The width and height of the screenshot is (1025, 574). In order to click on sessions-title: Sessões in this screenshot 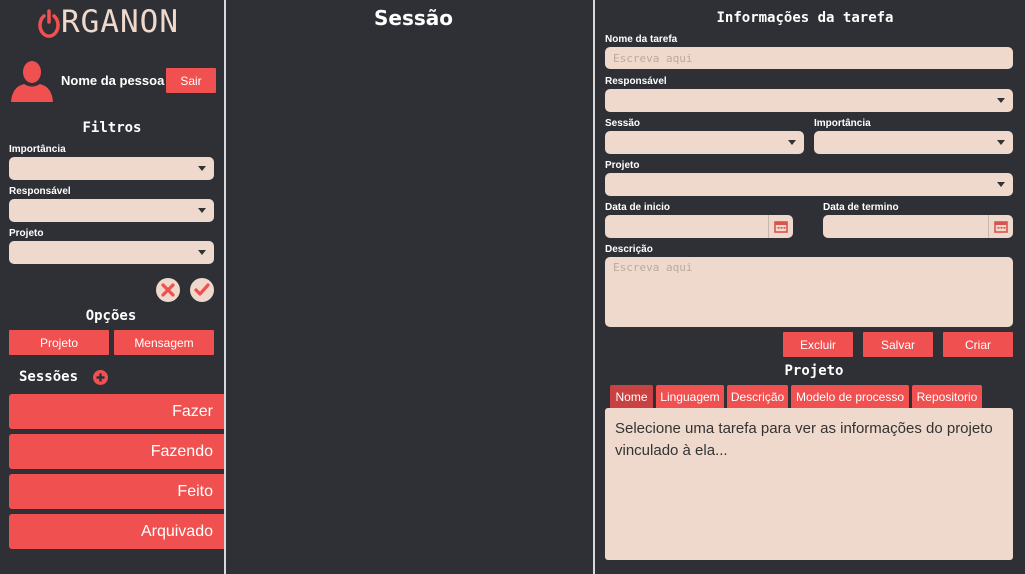, I will do `click(49, 377)`.